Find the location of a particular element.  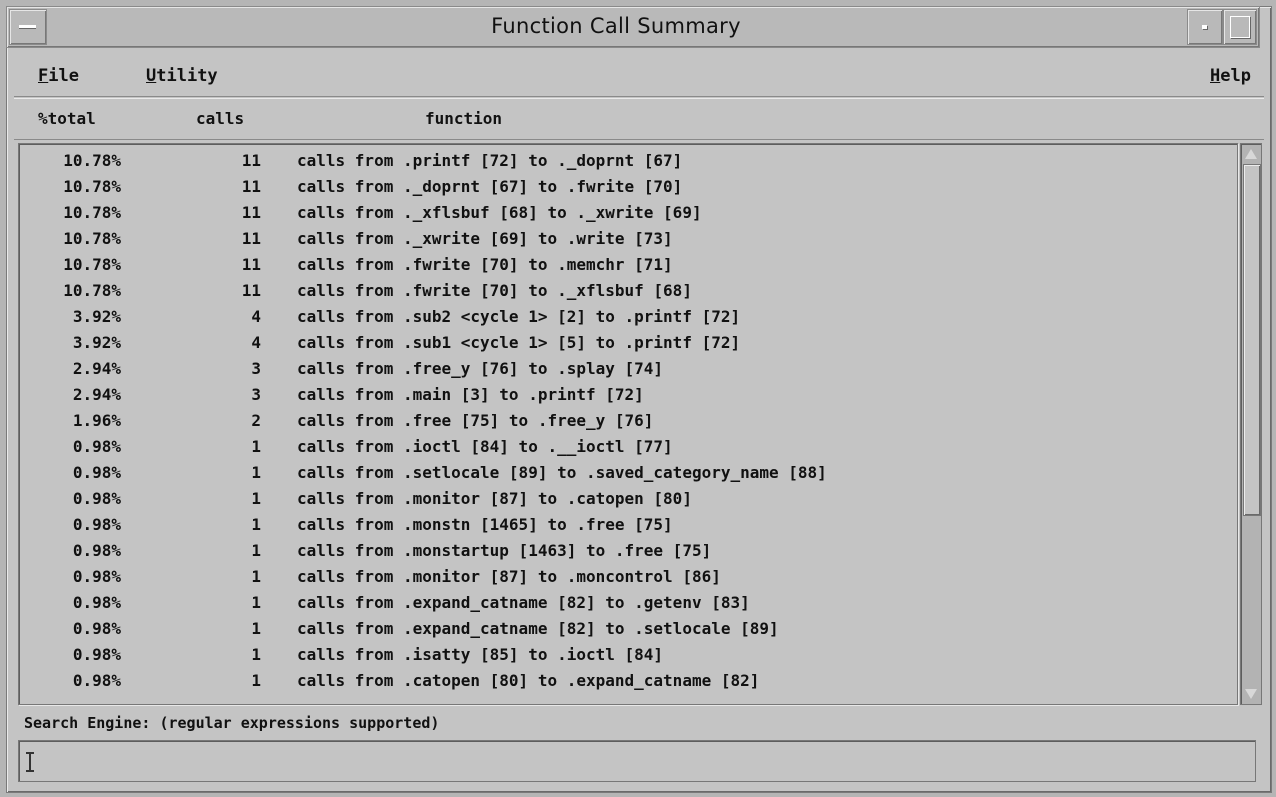

header-calls: calls is located at coordinates (220, 118).